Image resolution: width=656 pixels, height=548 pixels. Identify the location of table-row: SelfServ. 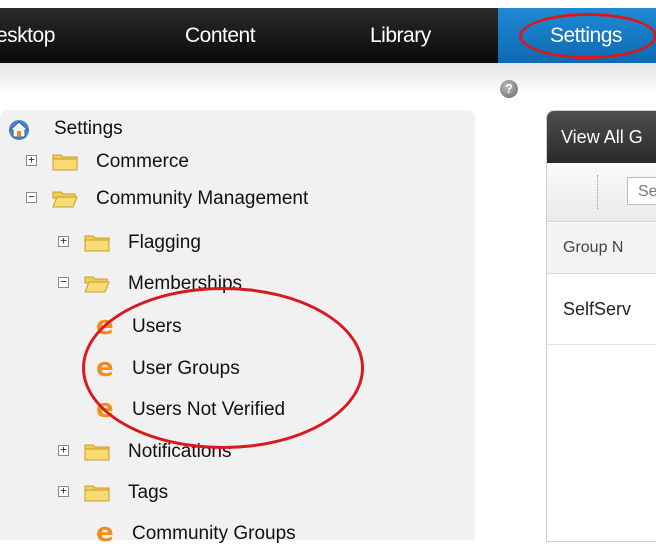
(601, 309).